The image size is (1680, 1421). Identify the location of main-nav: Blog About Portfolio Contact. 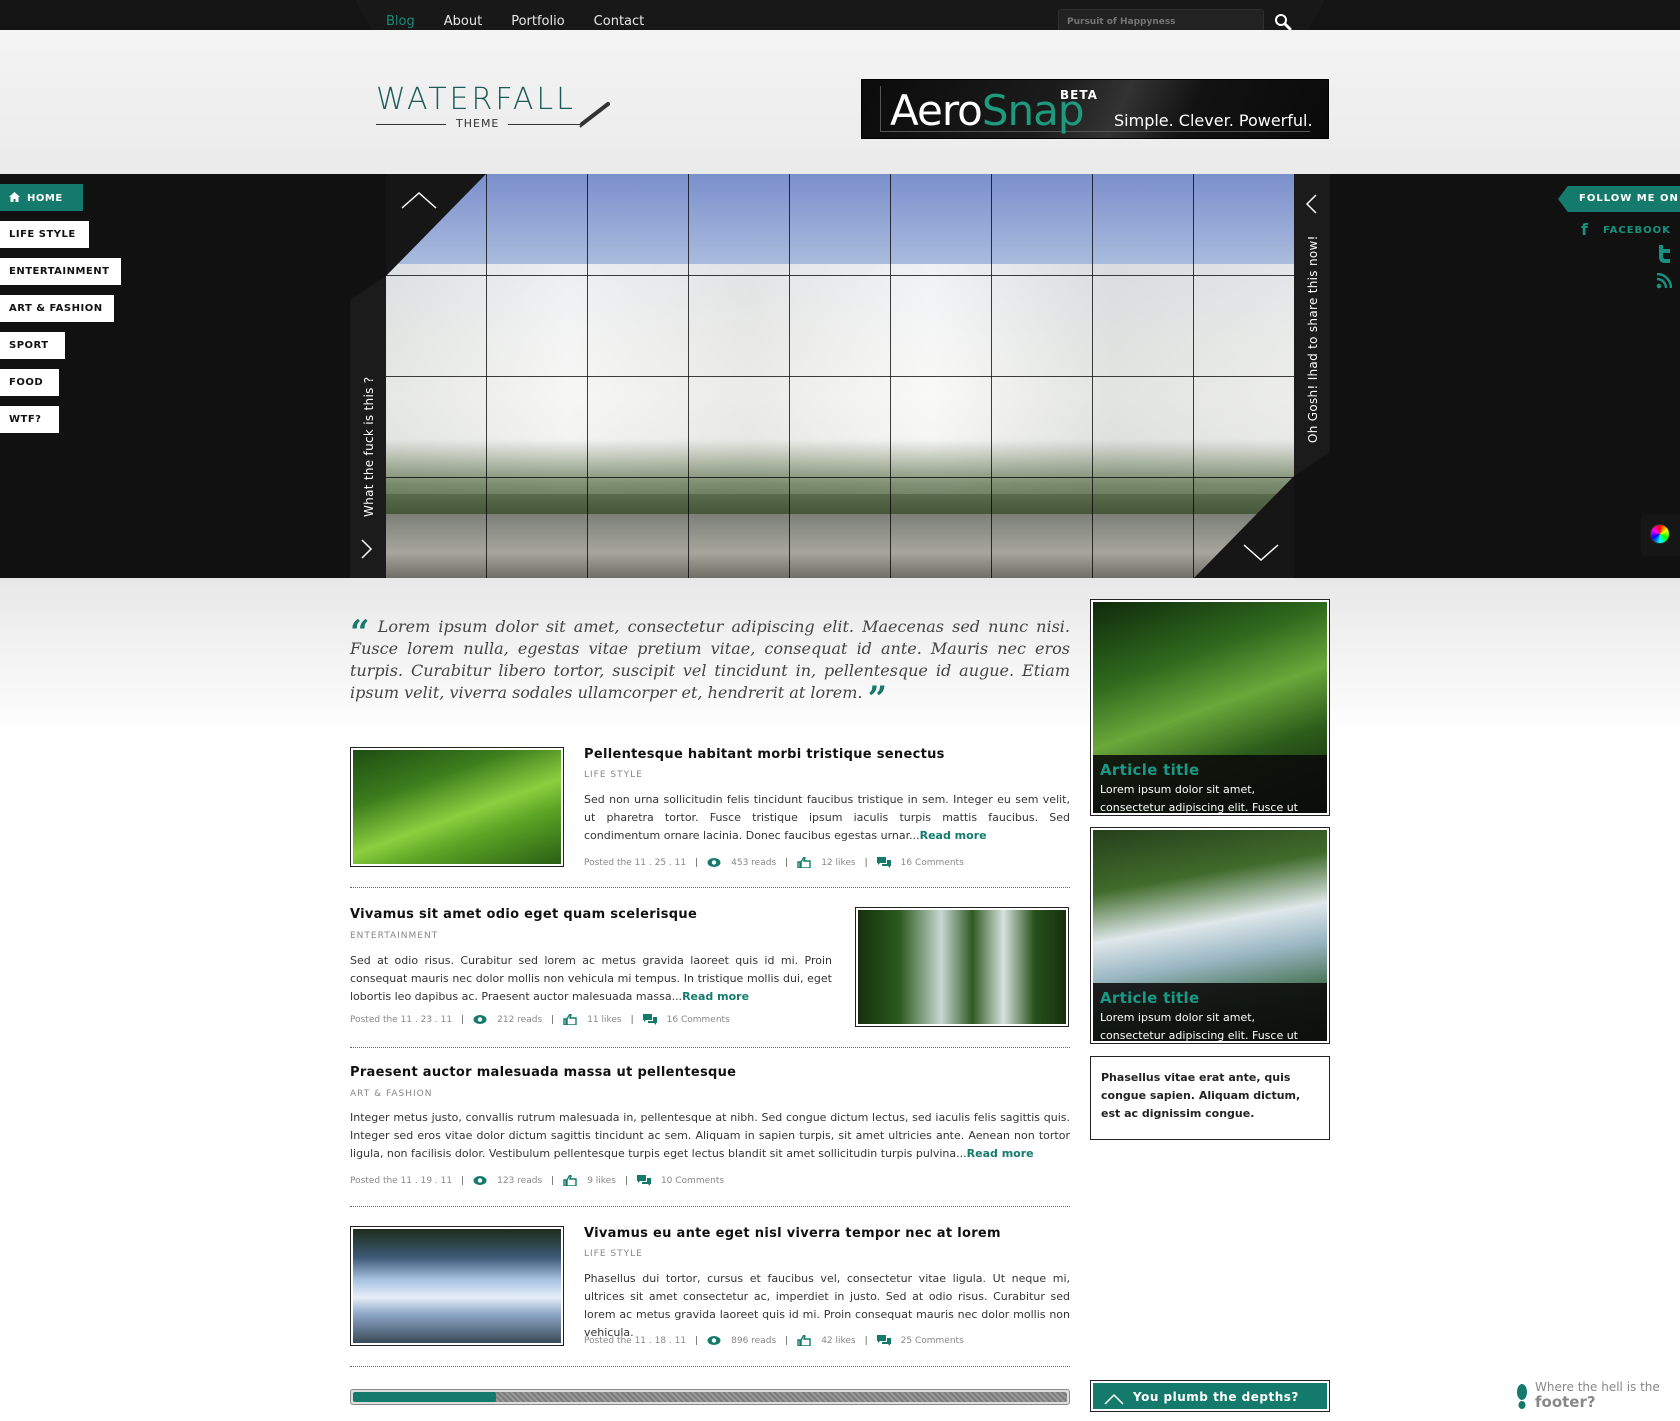
(529, 21).